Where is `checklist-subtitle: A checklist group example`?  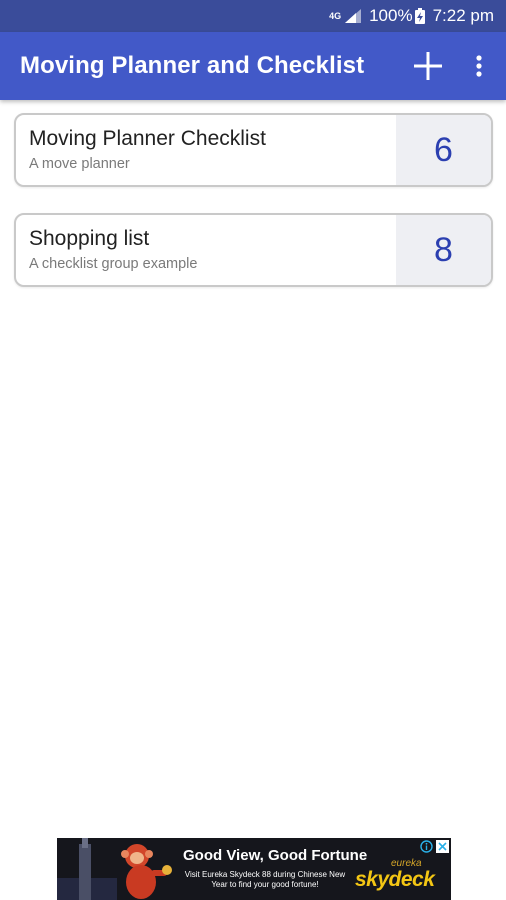
checklist-subtitle: A checklist group example is located at coordinates (113, 264).